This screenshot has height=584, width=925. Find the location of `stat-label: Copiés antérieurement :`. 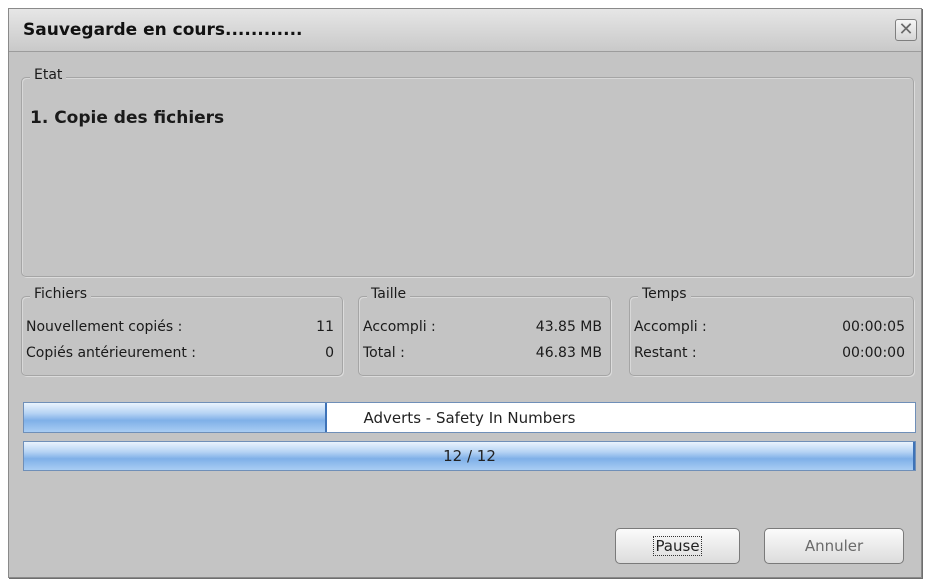

stat-label: Copiés antérieurement : is located at coordinates (111, 353).